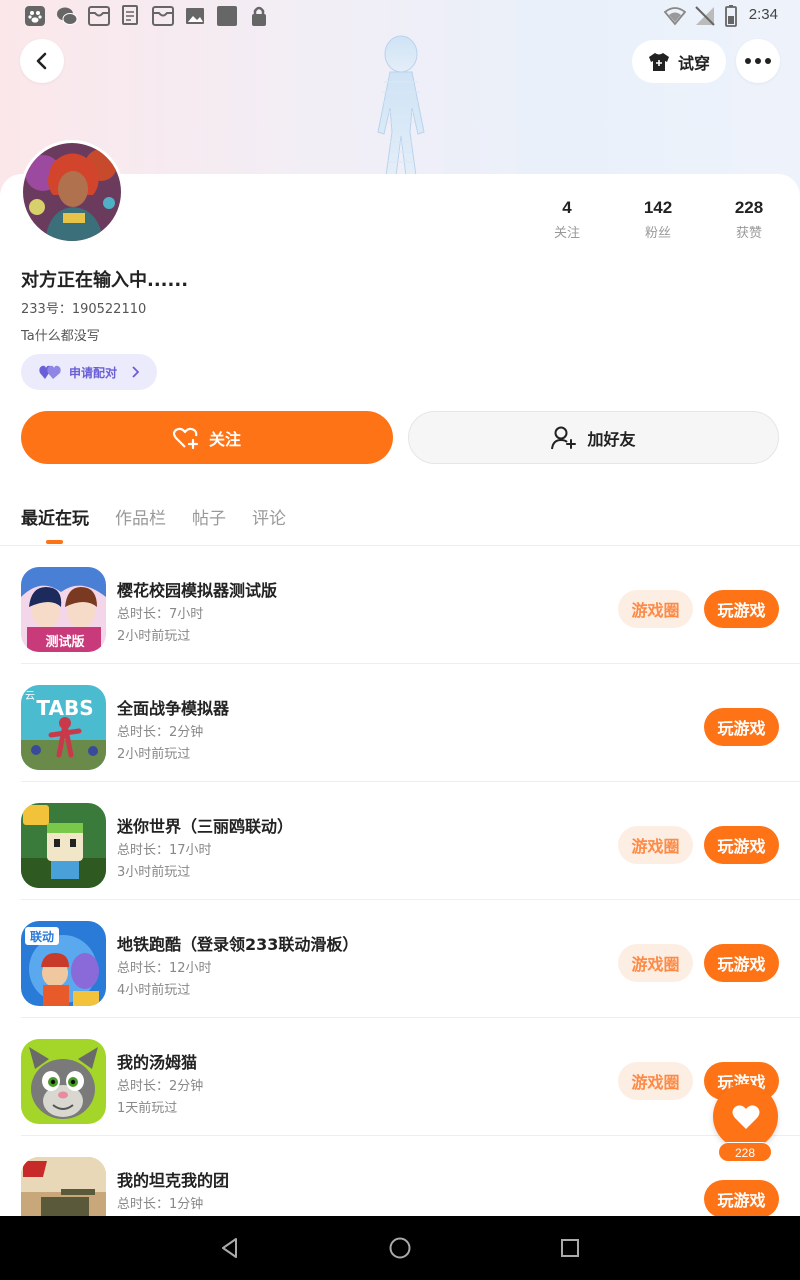 The height and width of the screenshot is (1280, 800). I want to click on game-row: 测试版 樱花校园模拟器测试版 总时长：7小时 2小时前玩过 游戏圈 玩游戏, so click(400, 605).